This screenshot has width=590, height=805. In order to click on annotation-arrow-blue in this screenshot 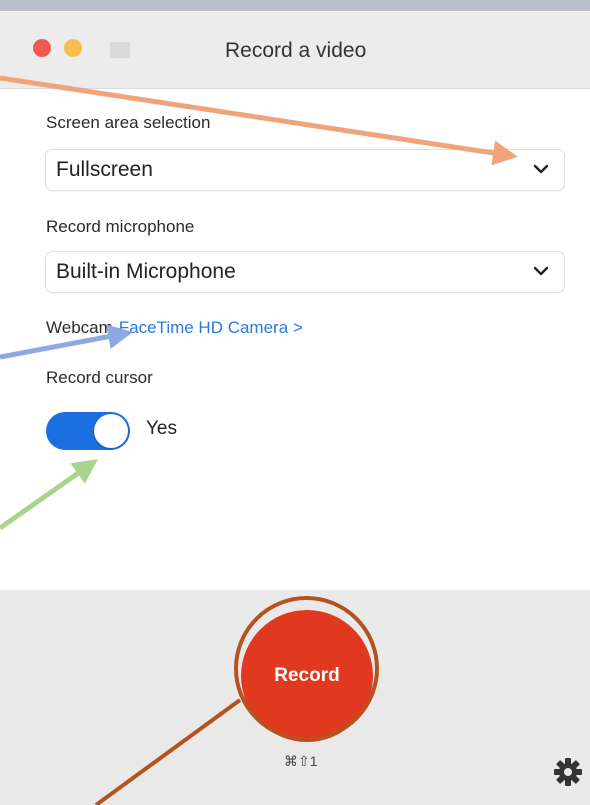, I will do `click(66, 342)`.